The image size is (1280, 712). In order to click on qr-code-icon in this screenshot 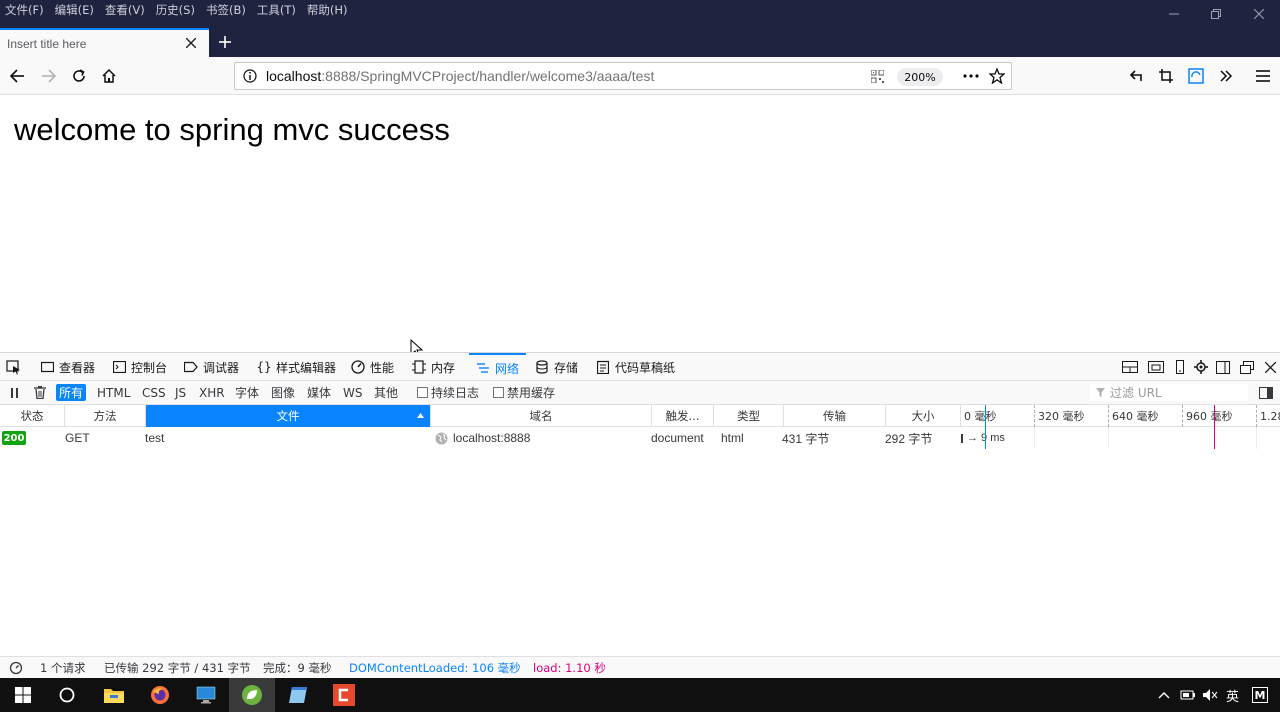, I will do `click(877, 76)`.